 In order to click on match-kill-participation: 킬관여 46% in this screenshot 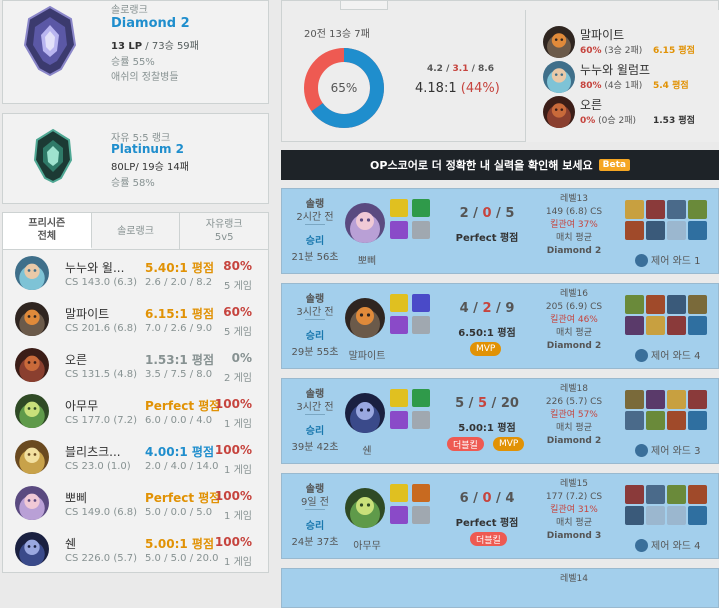, I will do `click(574, 320)`.